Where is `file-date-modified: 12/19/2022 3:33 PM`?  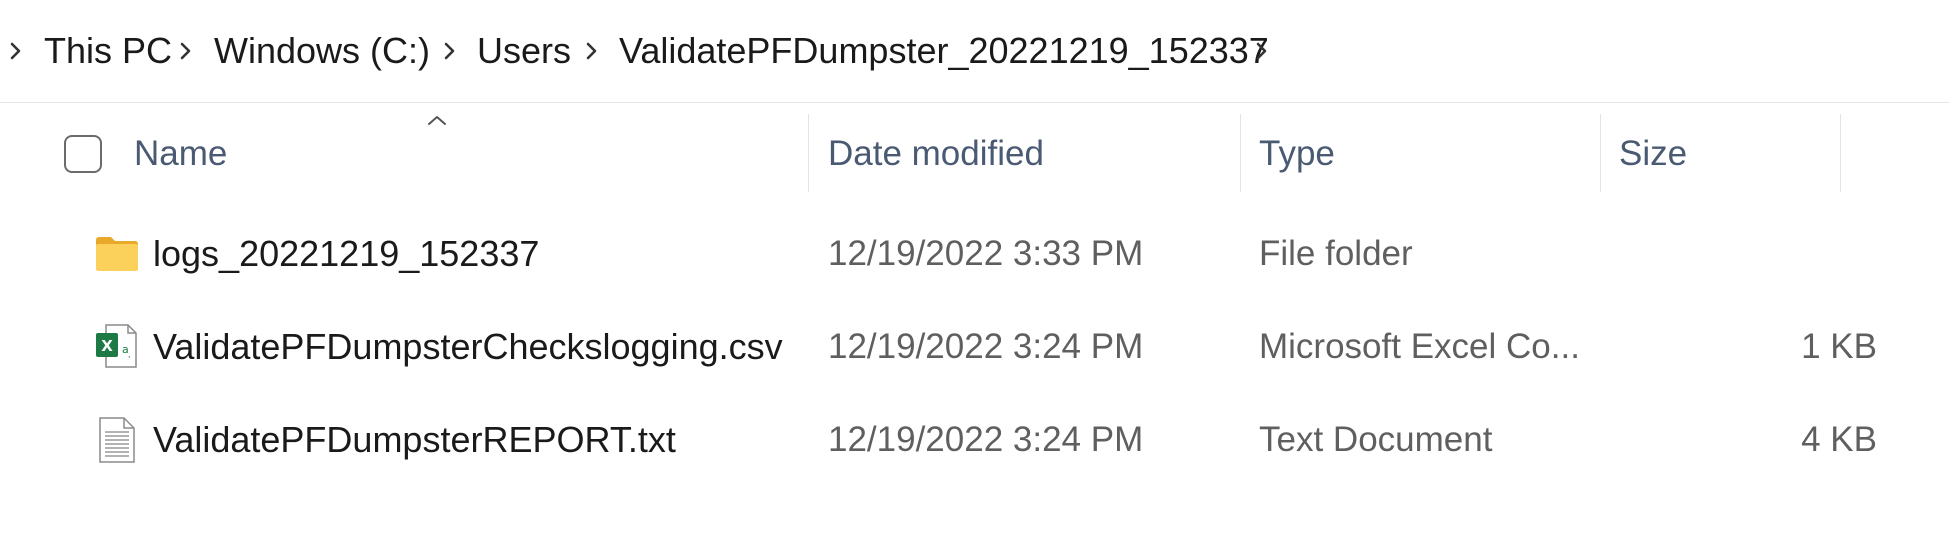
file-date-modified: 12/19/2022 3:33 PM is located at coordinates (986, 253).